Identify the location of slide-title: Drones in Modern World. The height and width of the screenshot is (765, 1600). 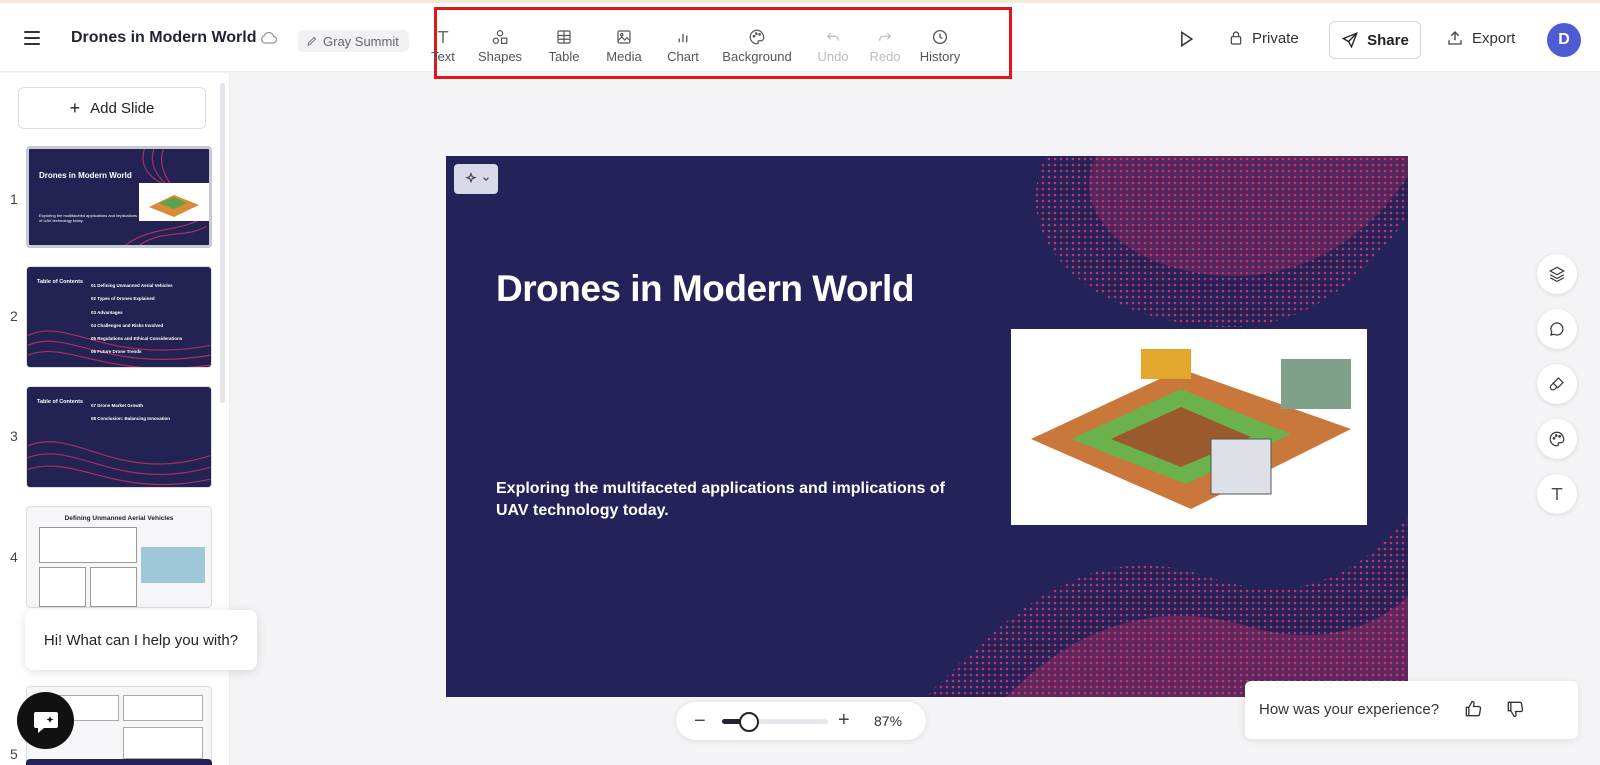
(705, 289).